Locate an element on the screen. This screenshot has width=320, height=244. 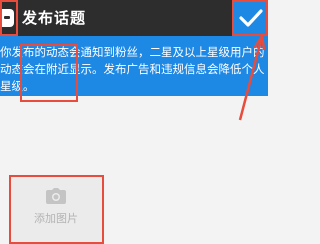
annotation-box-confirm is located at coordinates (250, 18).